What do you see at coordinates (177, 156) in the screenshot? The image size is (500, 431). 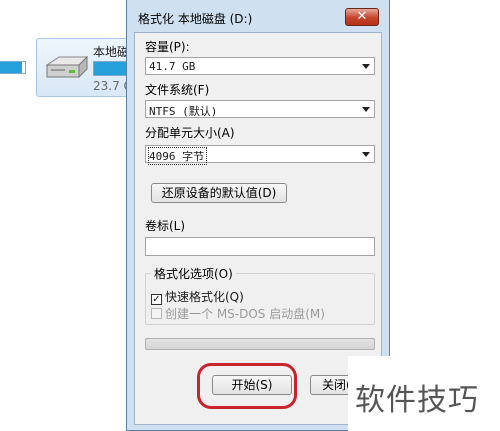 I see `allocation-value: 4096 字节` at bounding box center [177, 156].